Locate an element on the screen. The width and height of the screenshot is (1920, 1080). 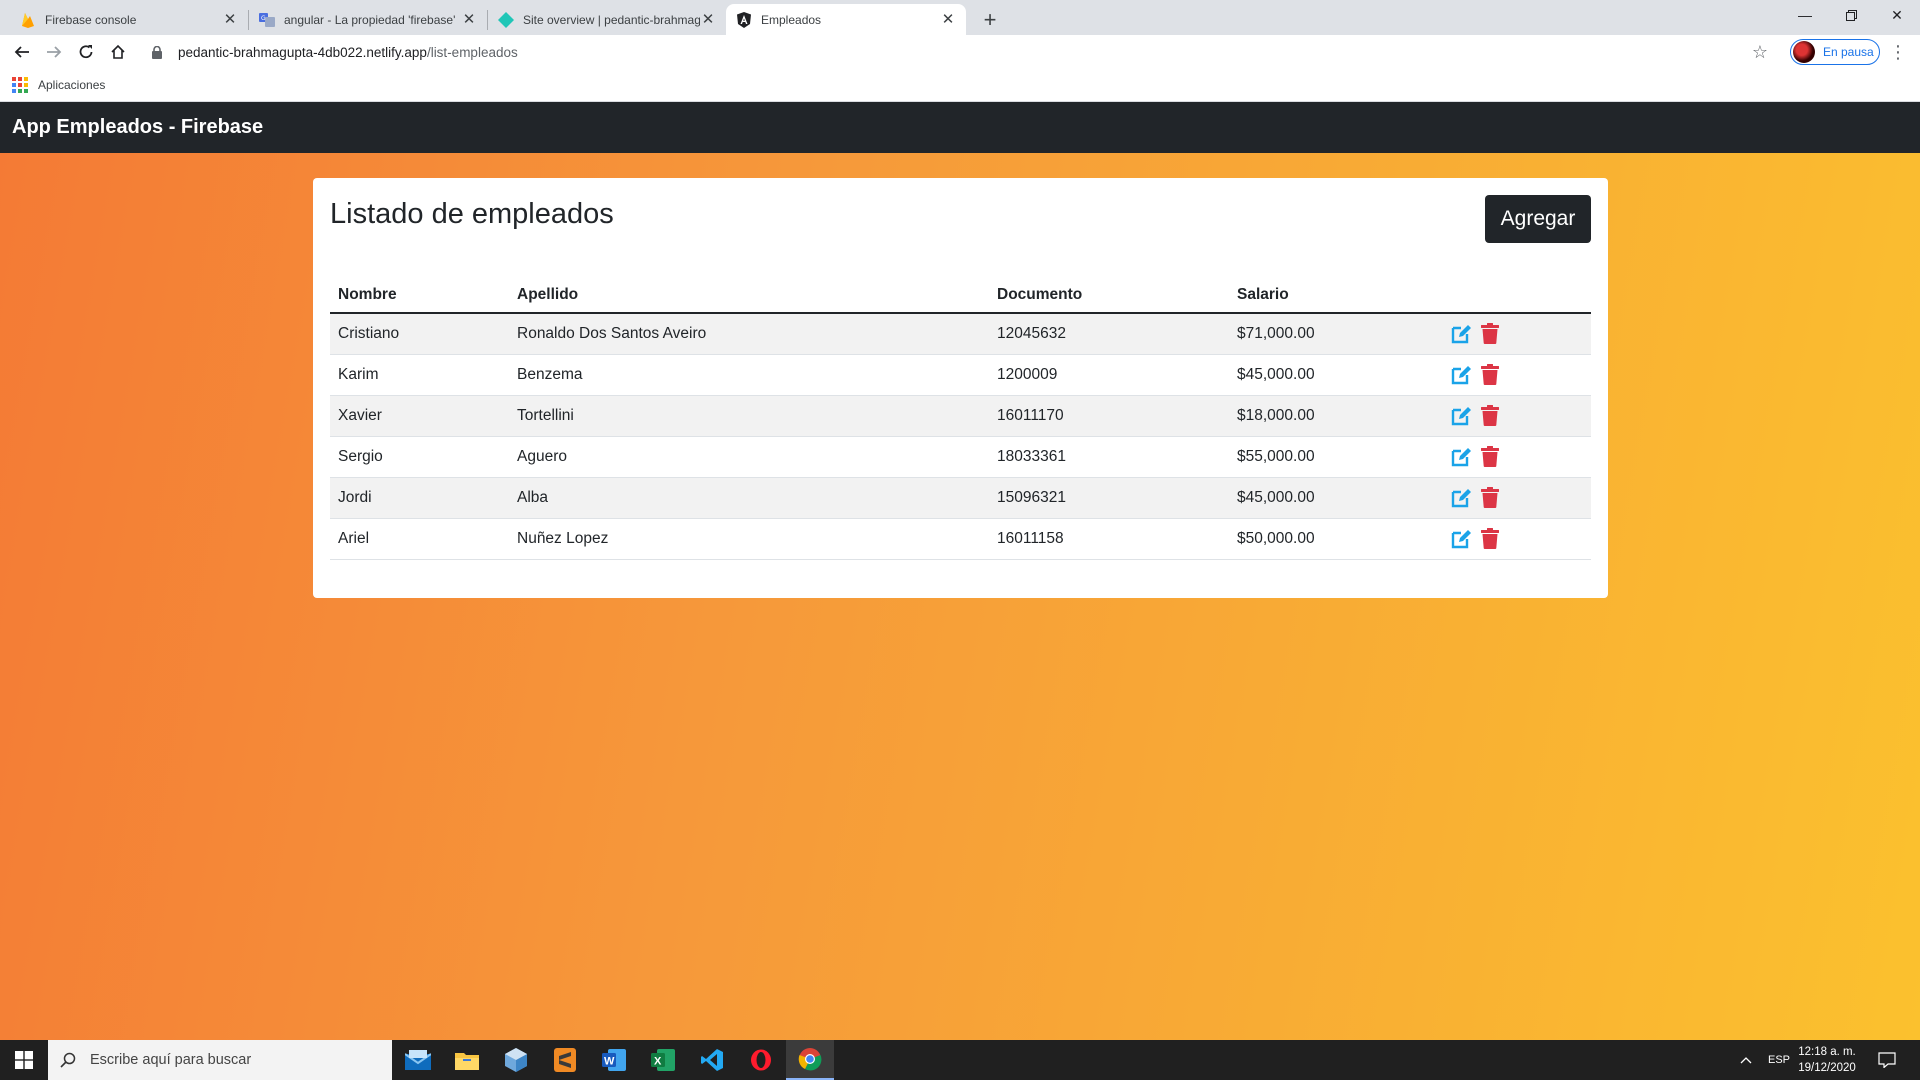
start-button is located at coordinates (24, 1060).